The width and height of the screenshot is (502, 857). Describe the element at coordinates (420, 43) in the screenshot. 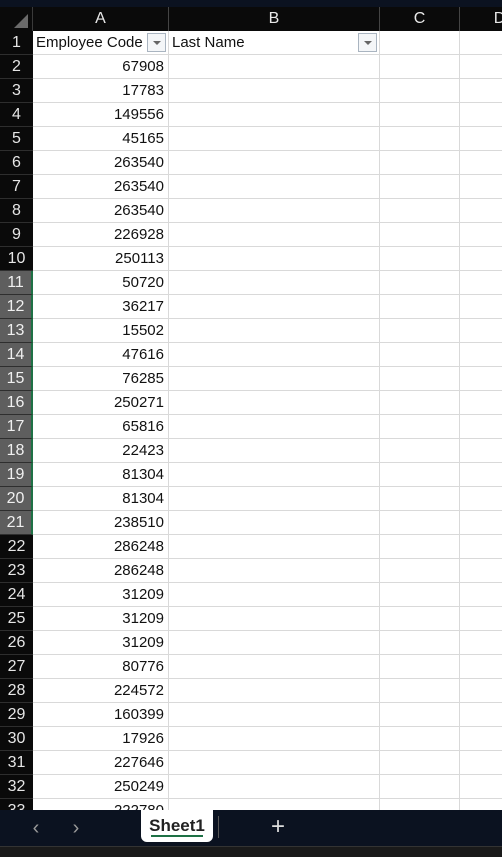

I see `cell-c1` at that location.